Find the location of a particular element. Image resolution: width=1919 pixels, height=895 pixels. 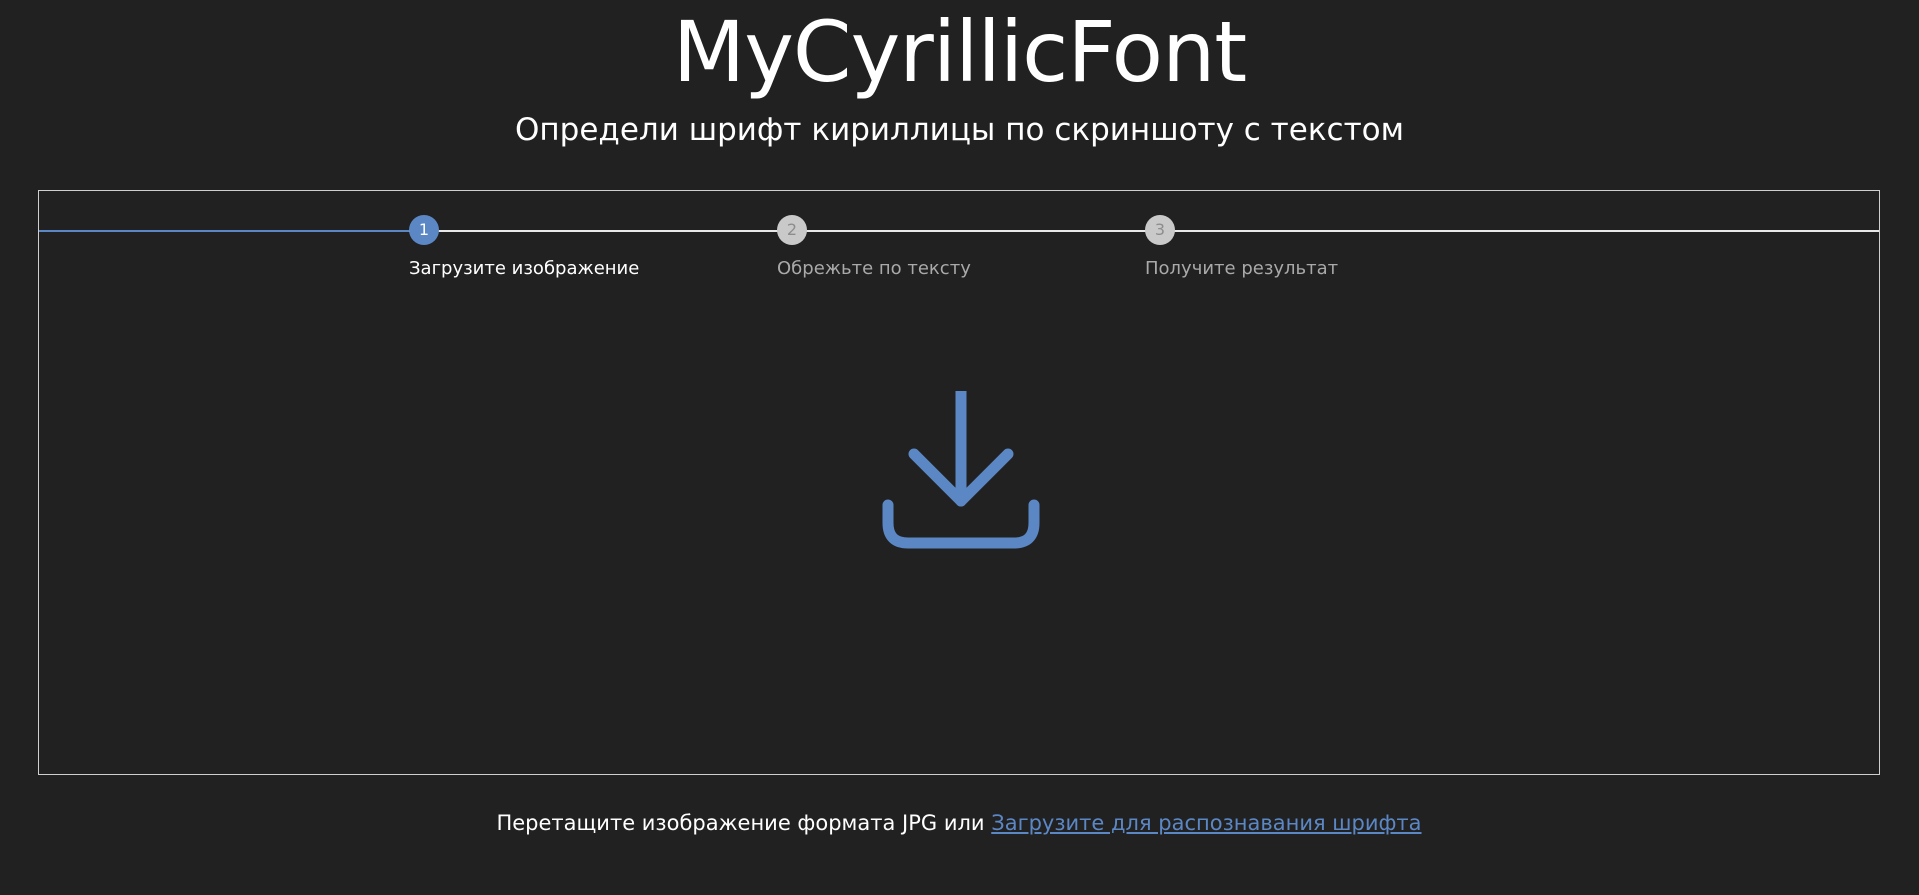

step-number-badge: 1 is located at coordinates (424, 230).